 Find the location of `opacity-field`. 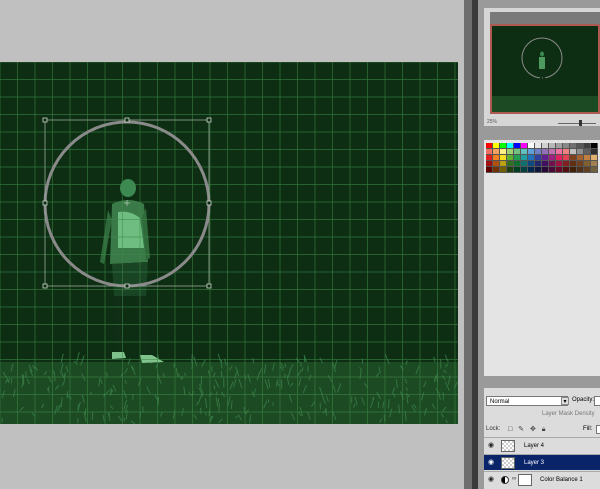

opacity-field is located at coordinates (597, 401).